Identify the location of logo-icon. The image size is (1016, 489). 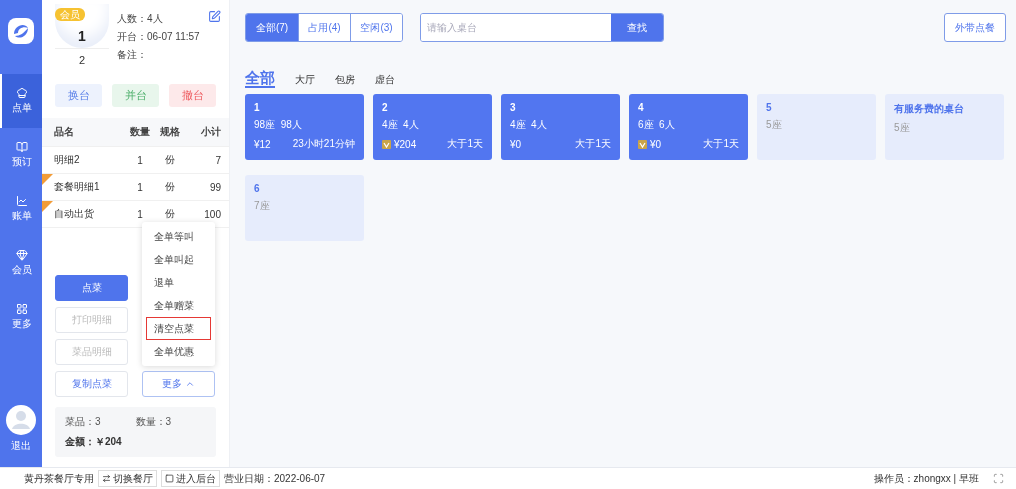
(21, 31).